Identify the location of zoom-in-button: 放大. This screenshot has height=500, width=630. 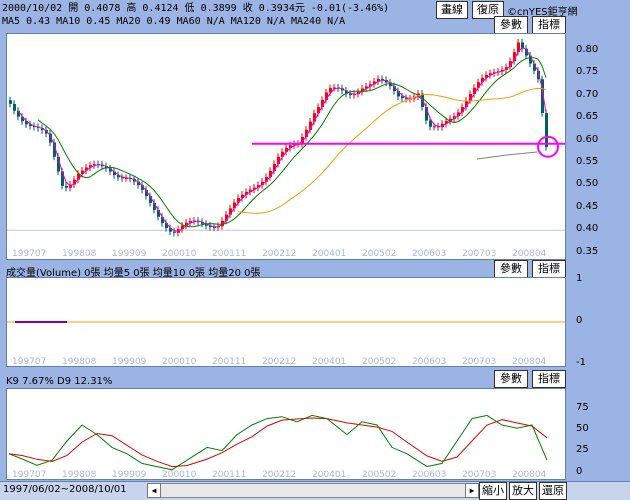
(523, 491).